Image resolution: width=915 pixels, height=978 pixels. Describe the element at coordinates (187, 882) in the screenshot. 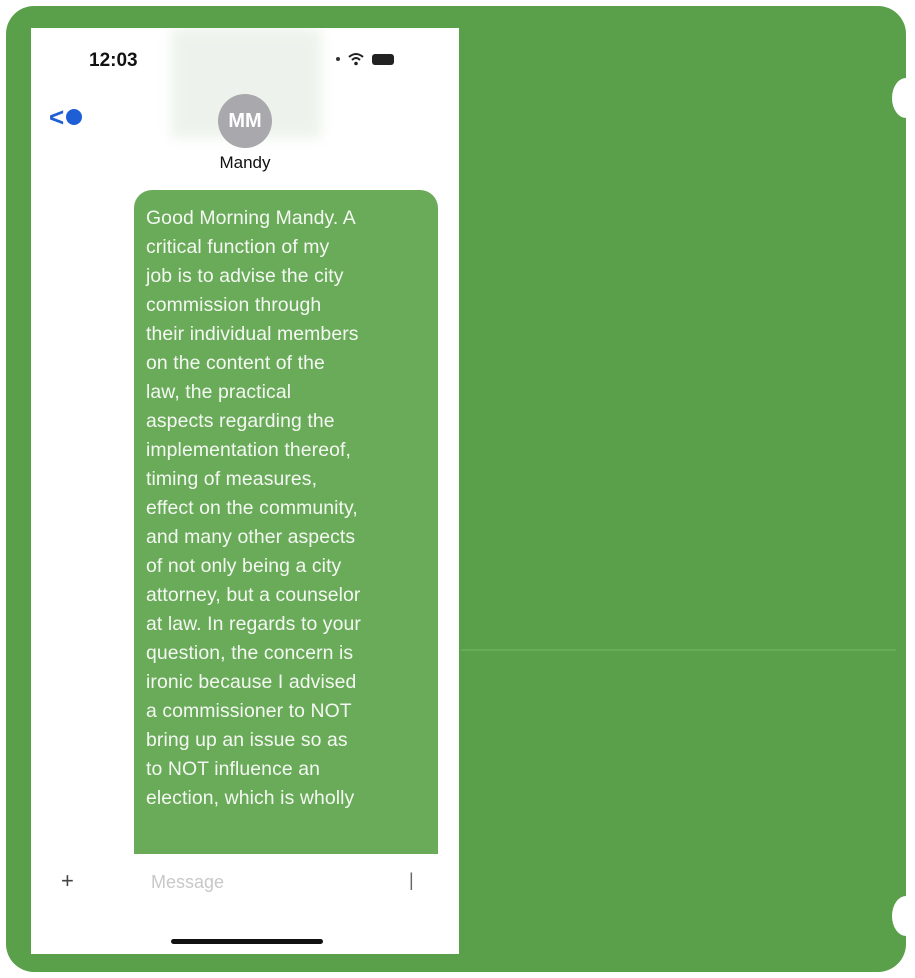

I see `message-input: Message` at that location.